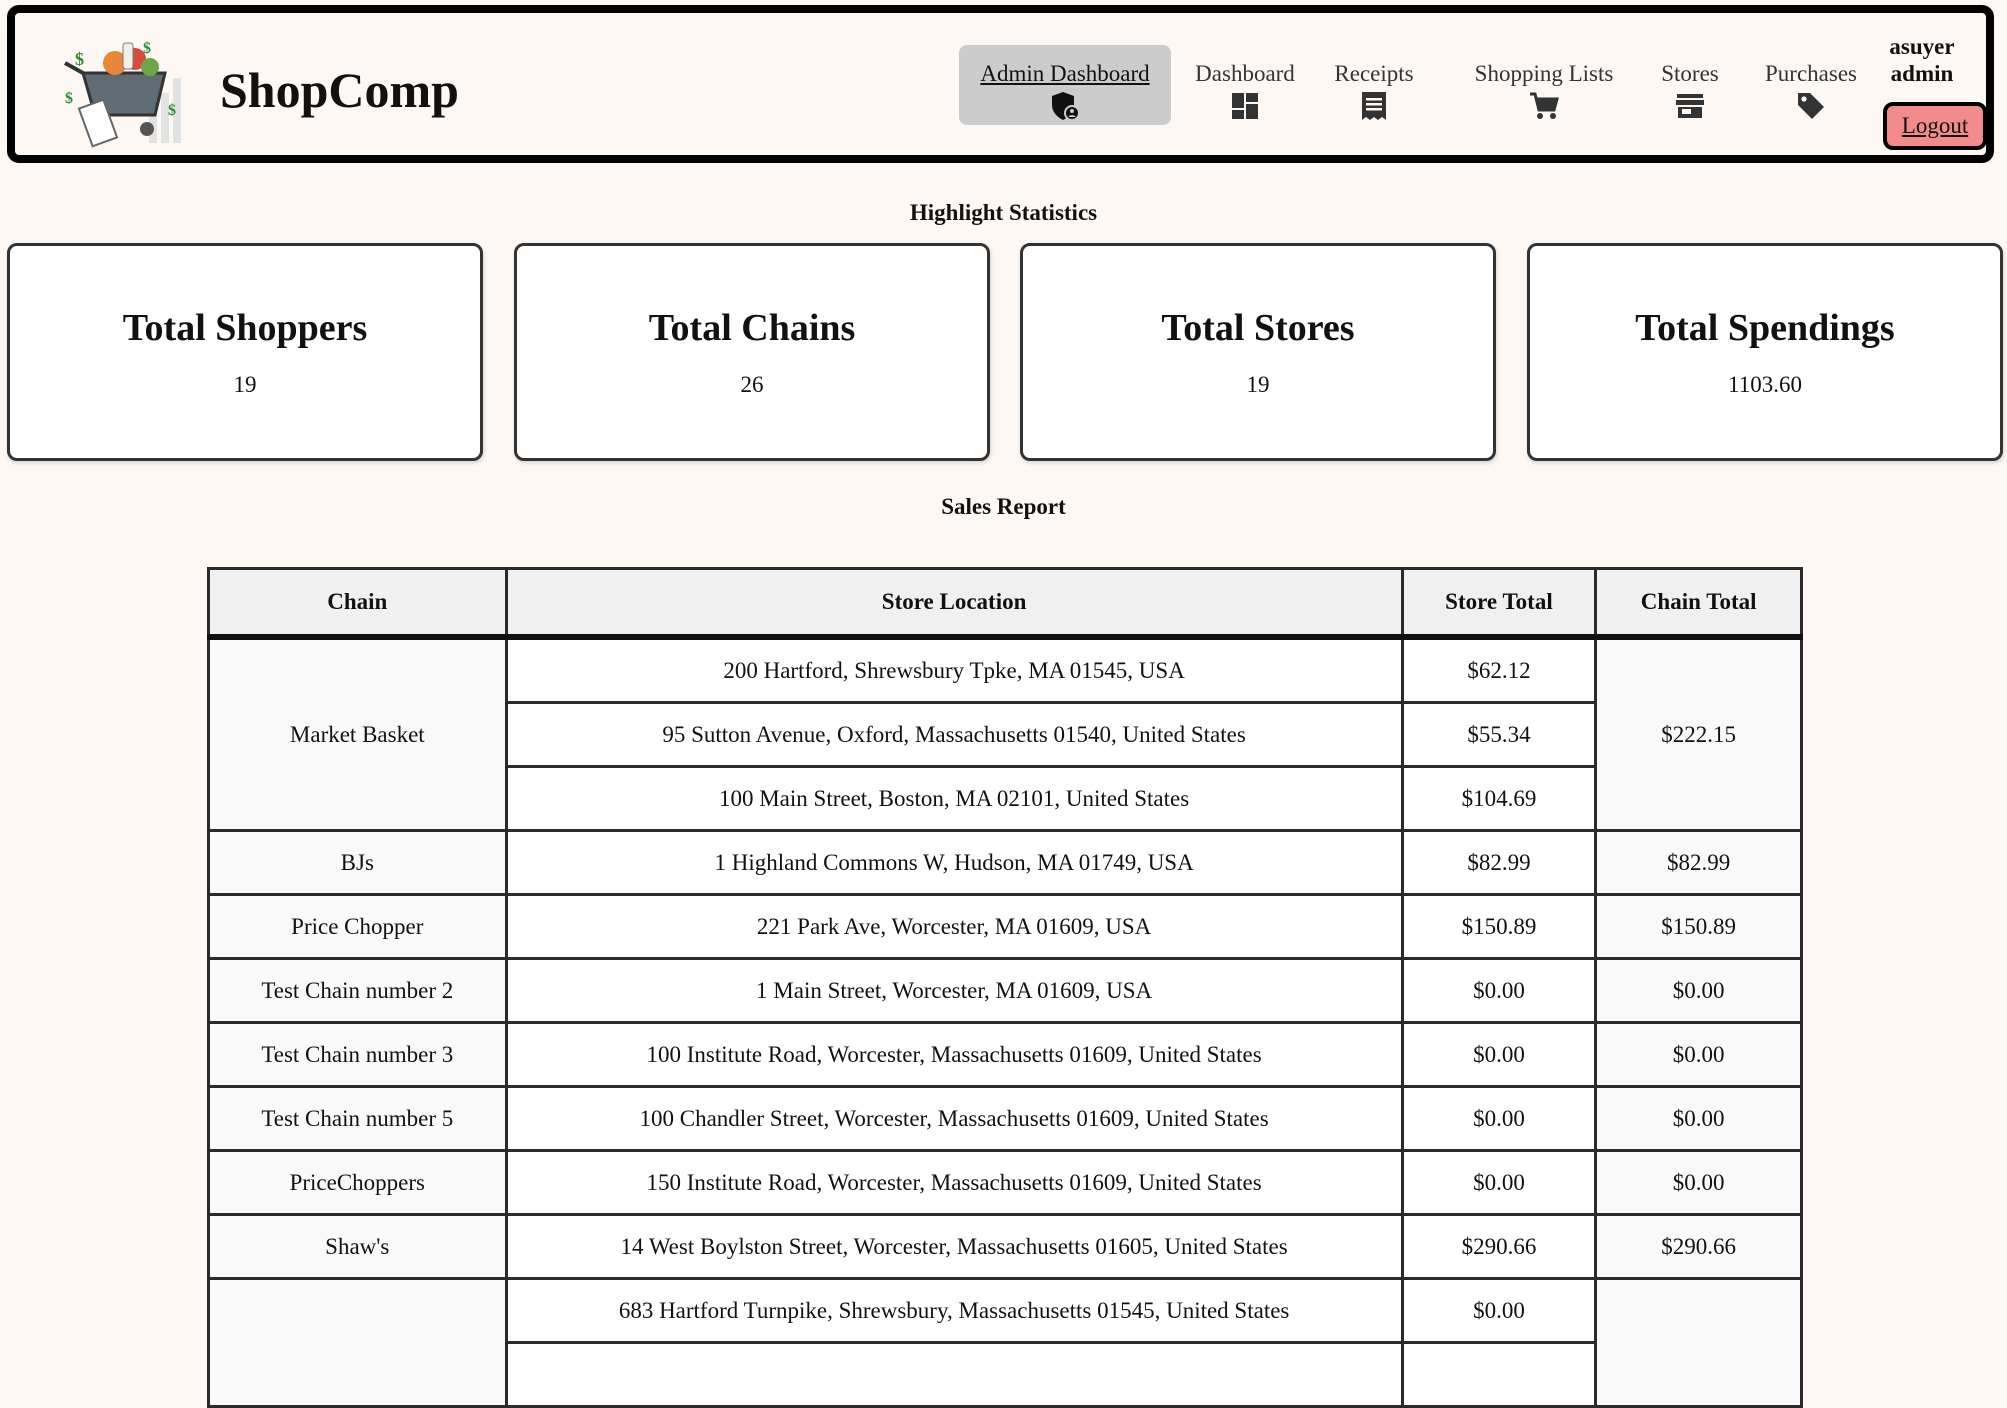 The height and width of the screenshot is (1408, 2007). I want to click on nav-shopping-lists: Shopping Lists, so click(1544, 85).